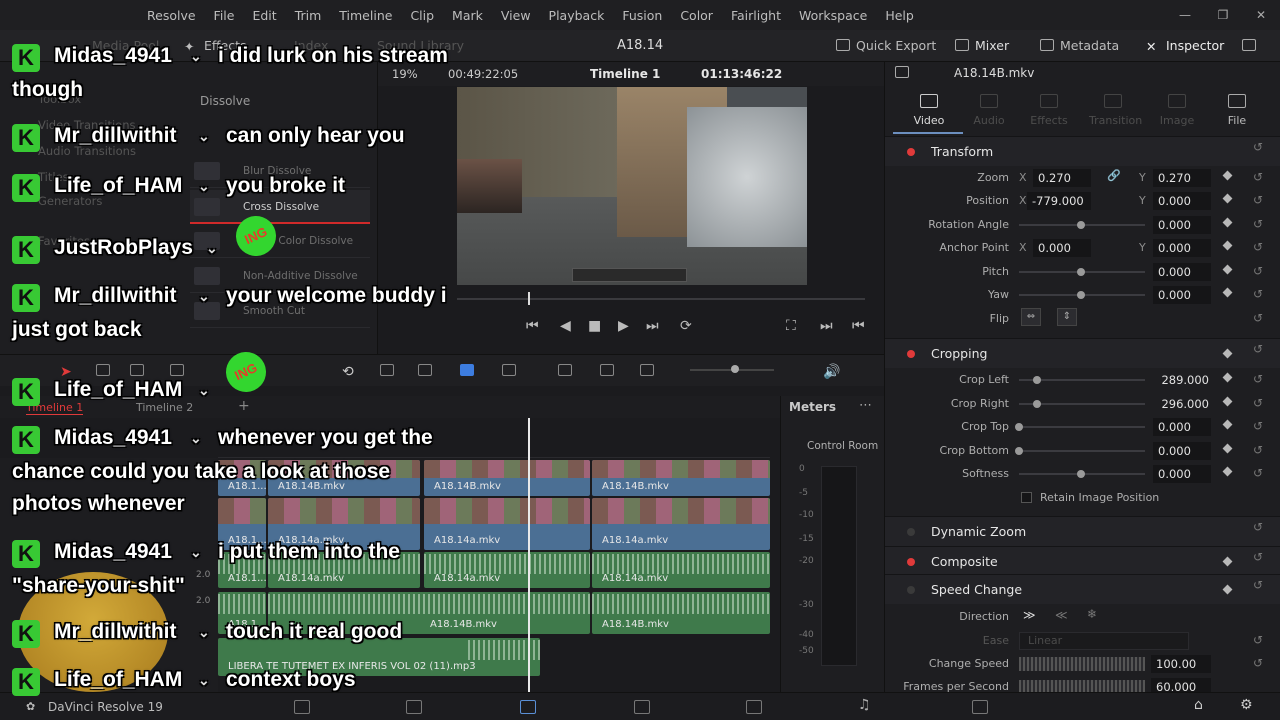 The width and height of the screenshot is (1280, 720). Describe the element at coordinates (632, 186) in the screenshot. I see `viewer-canvas` at that location.